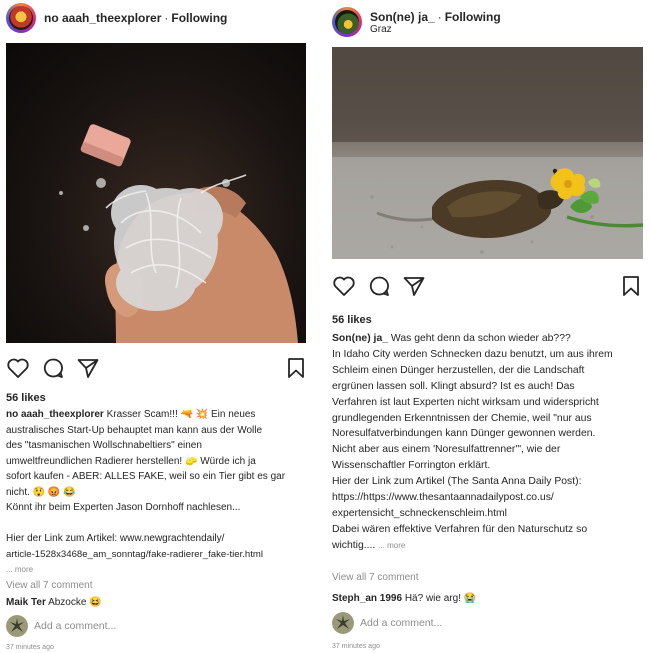  What do you see at coordinates (435, 22) in the screenshot?
I see `header-text: Son(ne) ja_ · Following Graz` at bounding box center [435, 22].